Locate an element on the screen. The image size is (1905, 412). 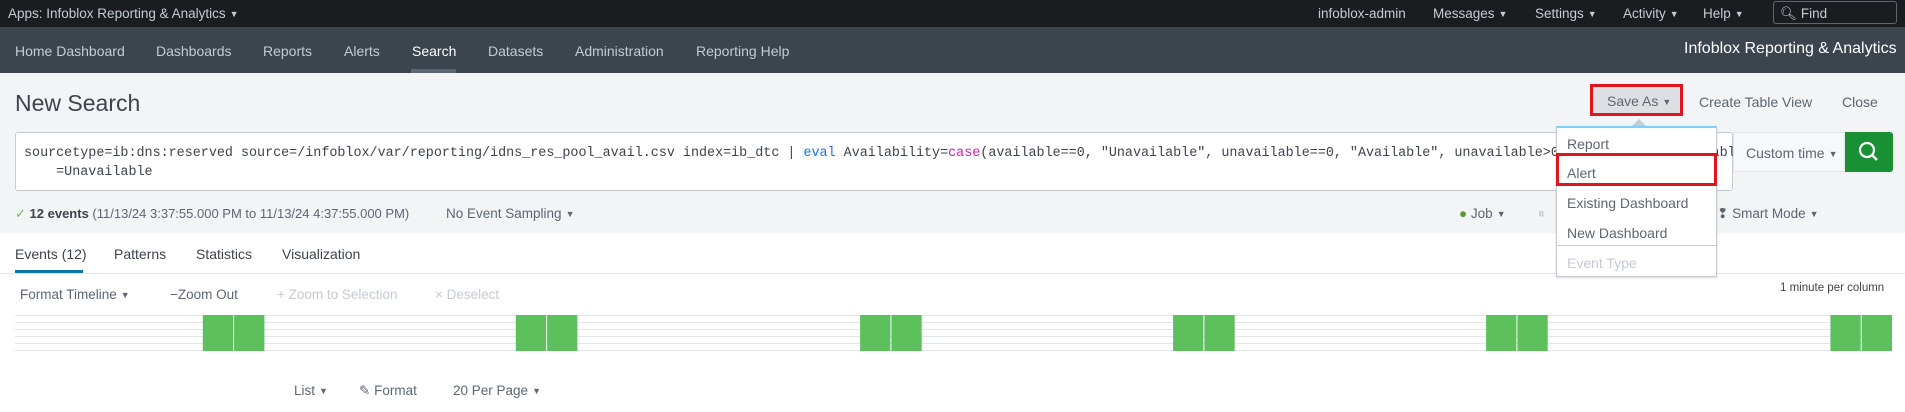
save-as-button: Save As ▼ is located at coordinates (1636, 100).